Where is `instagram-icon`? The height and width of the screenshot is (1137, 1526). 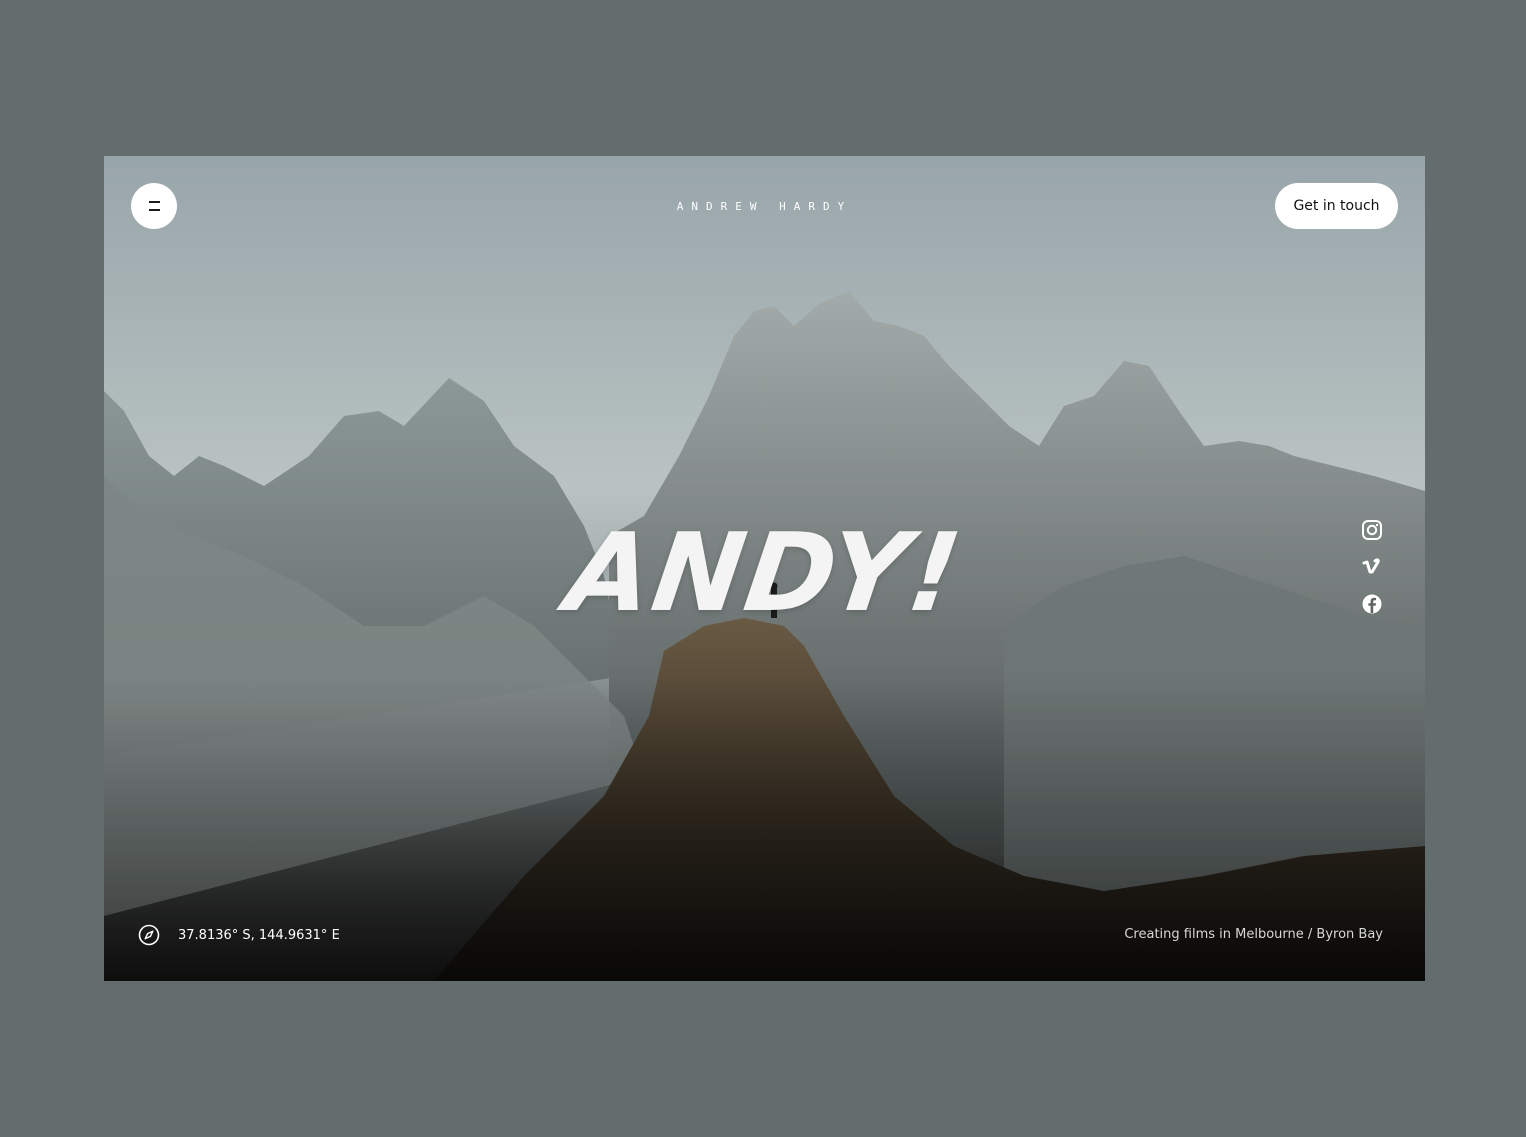
instagram-icon is located at coordinates (1372, 530).